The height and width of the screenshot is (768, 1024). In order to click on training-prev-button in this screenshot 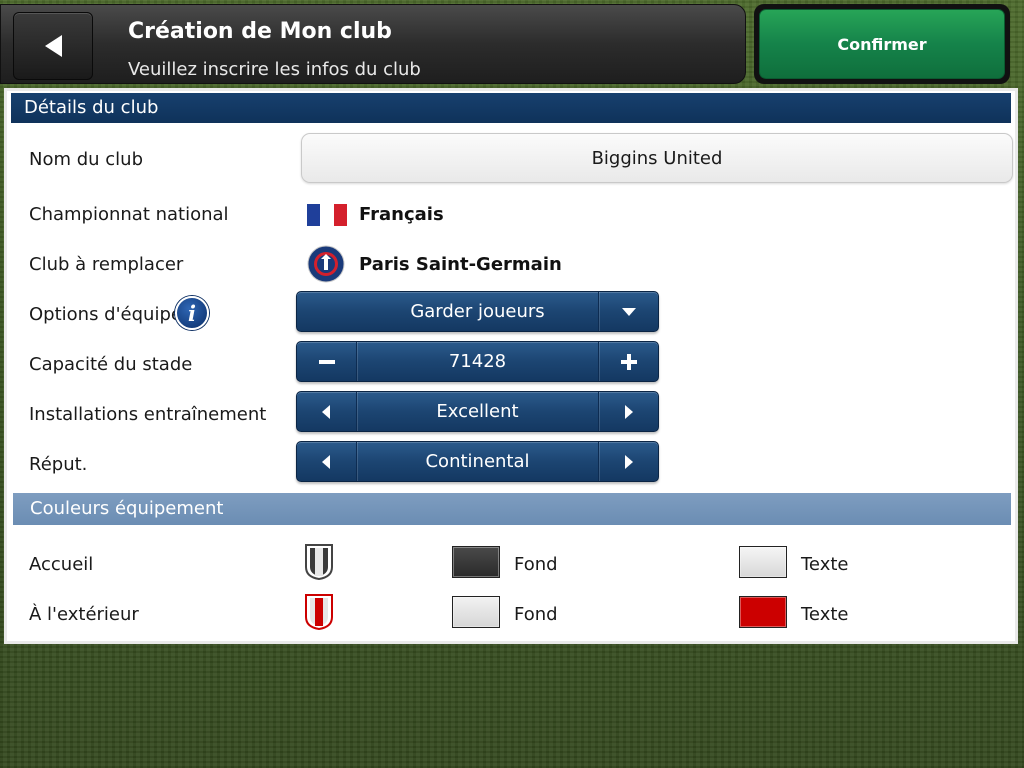, I will do `click(327, 411)`.